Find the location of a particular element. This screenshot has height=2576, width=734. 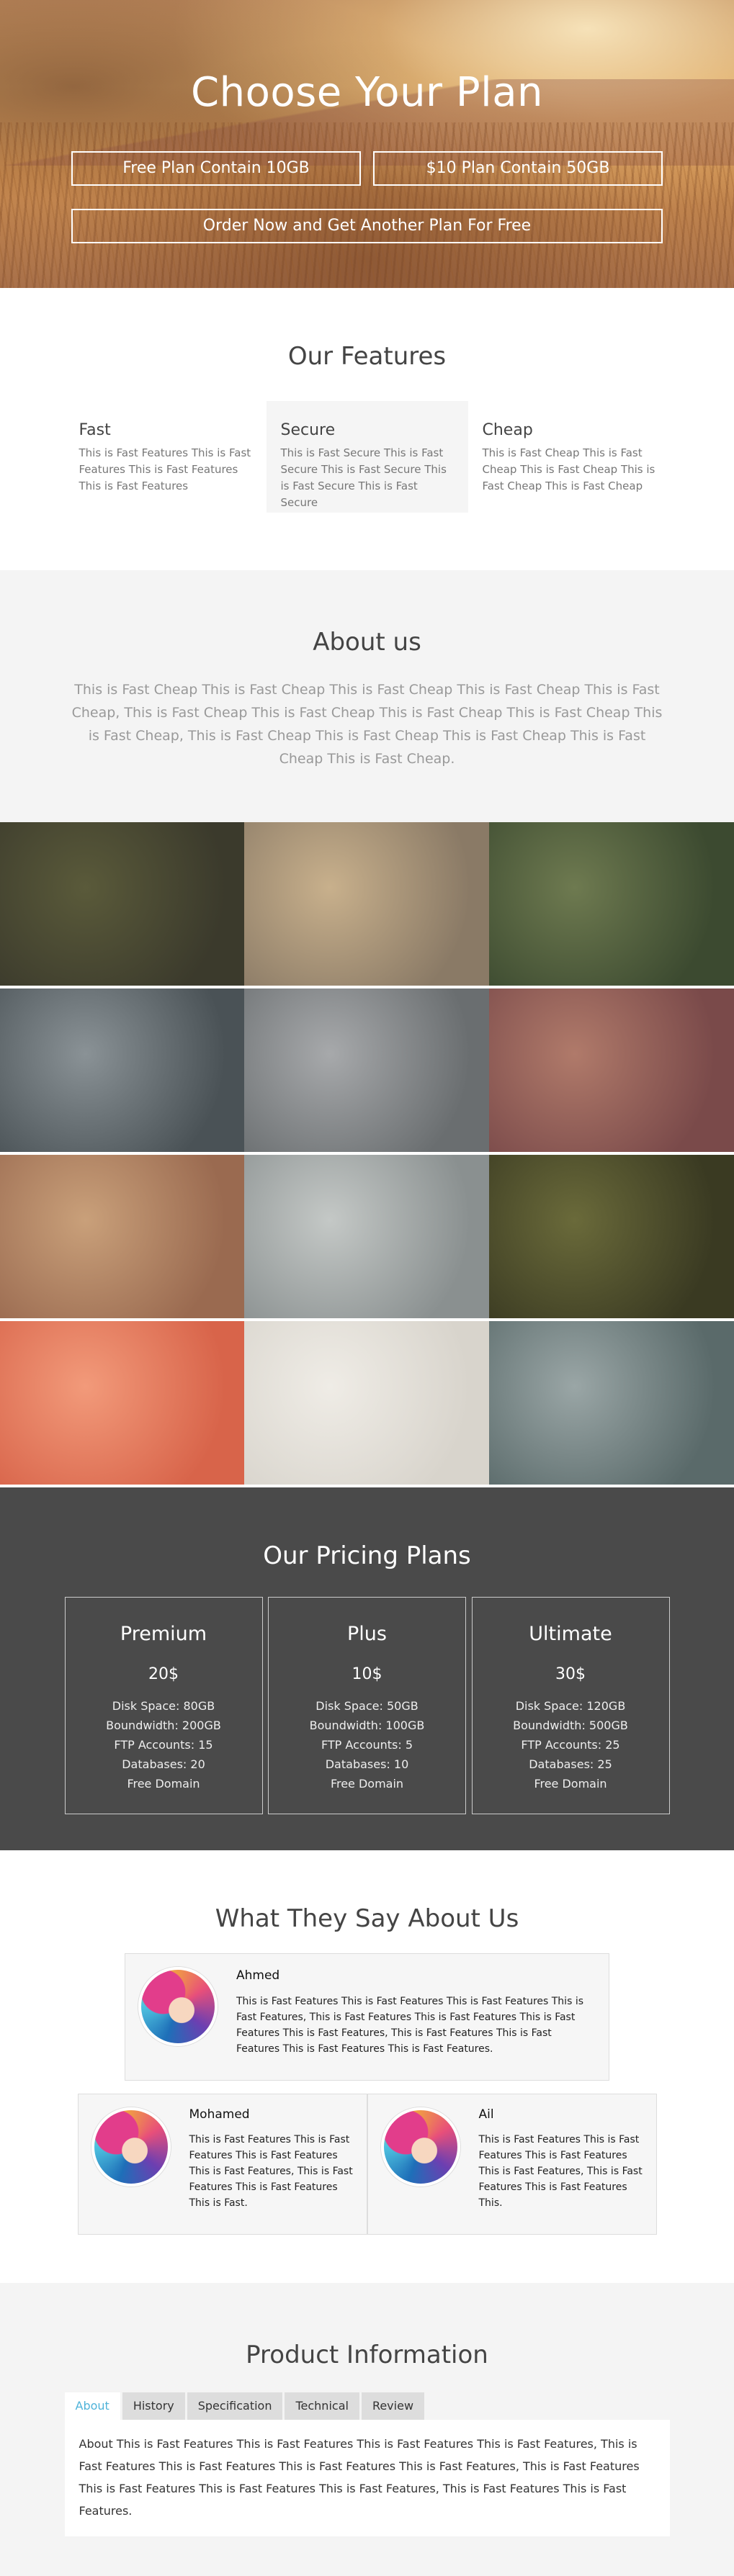

plan-feature: Boundwidth: 200GB is located at coordinates (163, 1725).